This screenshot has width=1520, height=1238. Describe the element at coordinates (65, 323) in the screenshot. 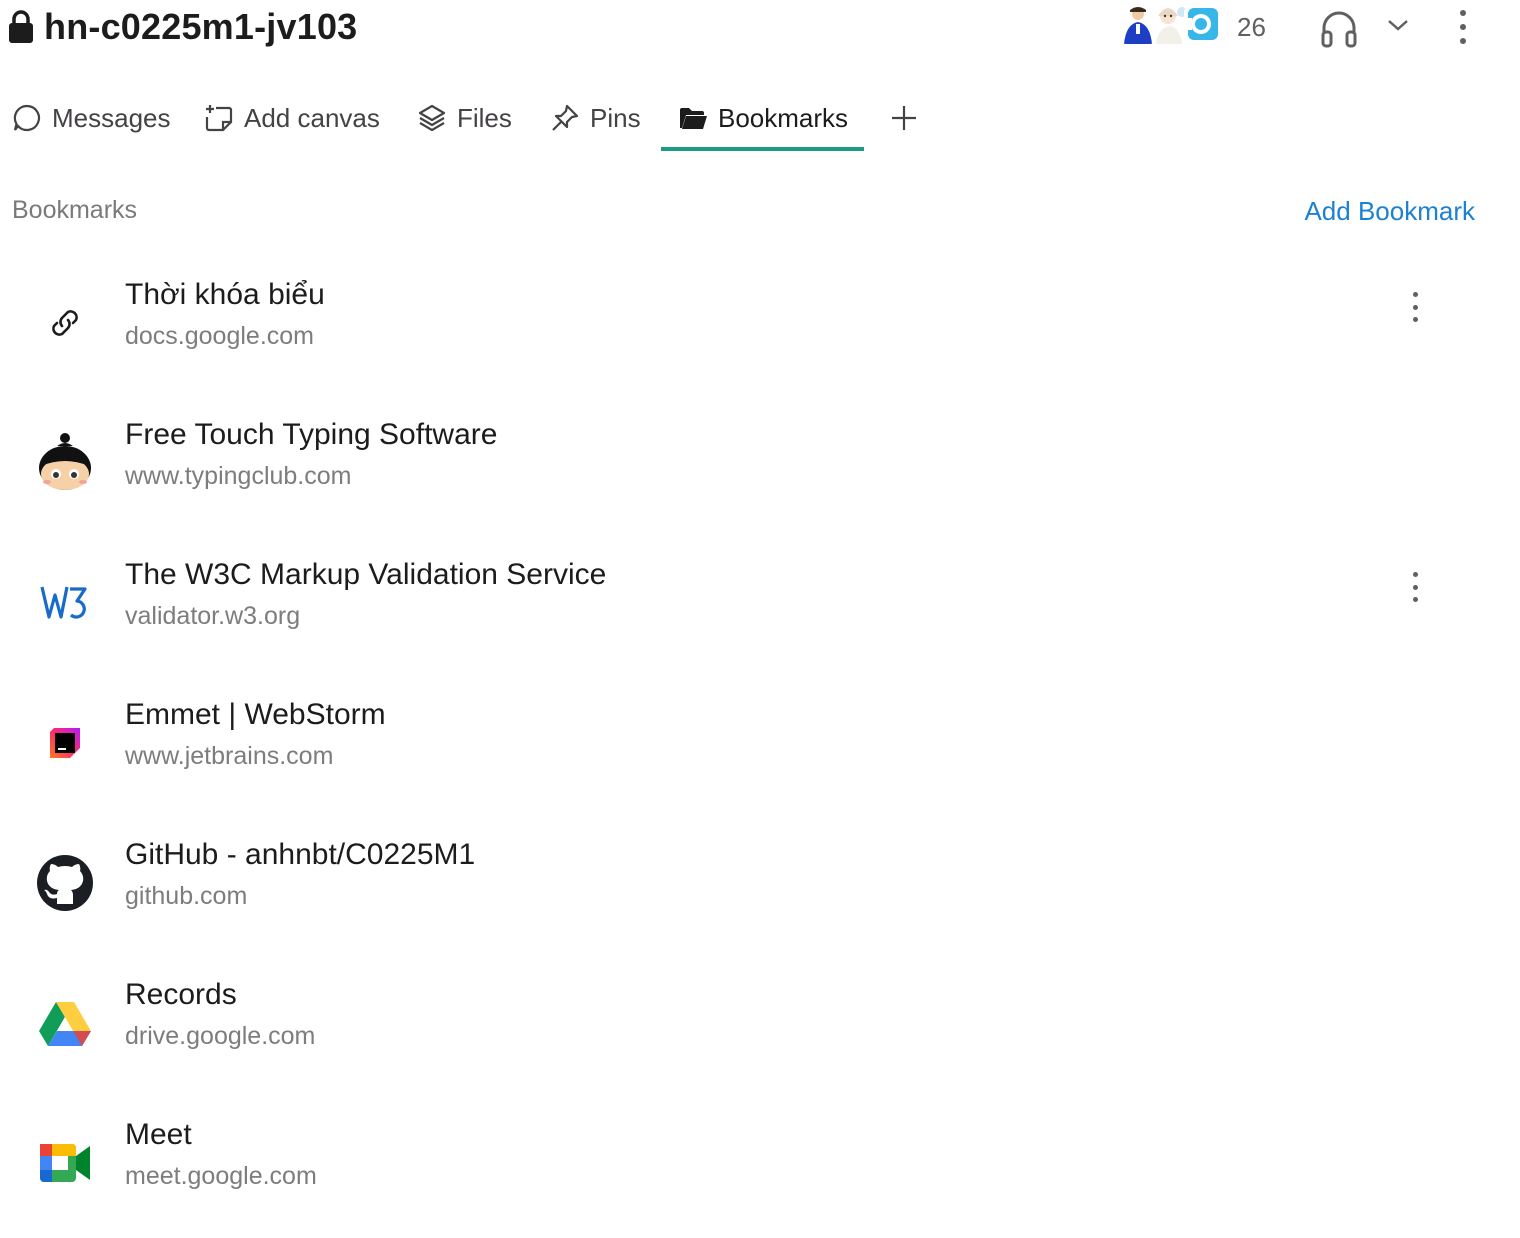

I see `link-icon` at that location.